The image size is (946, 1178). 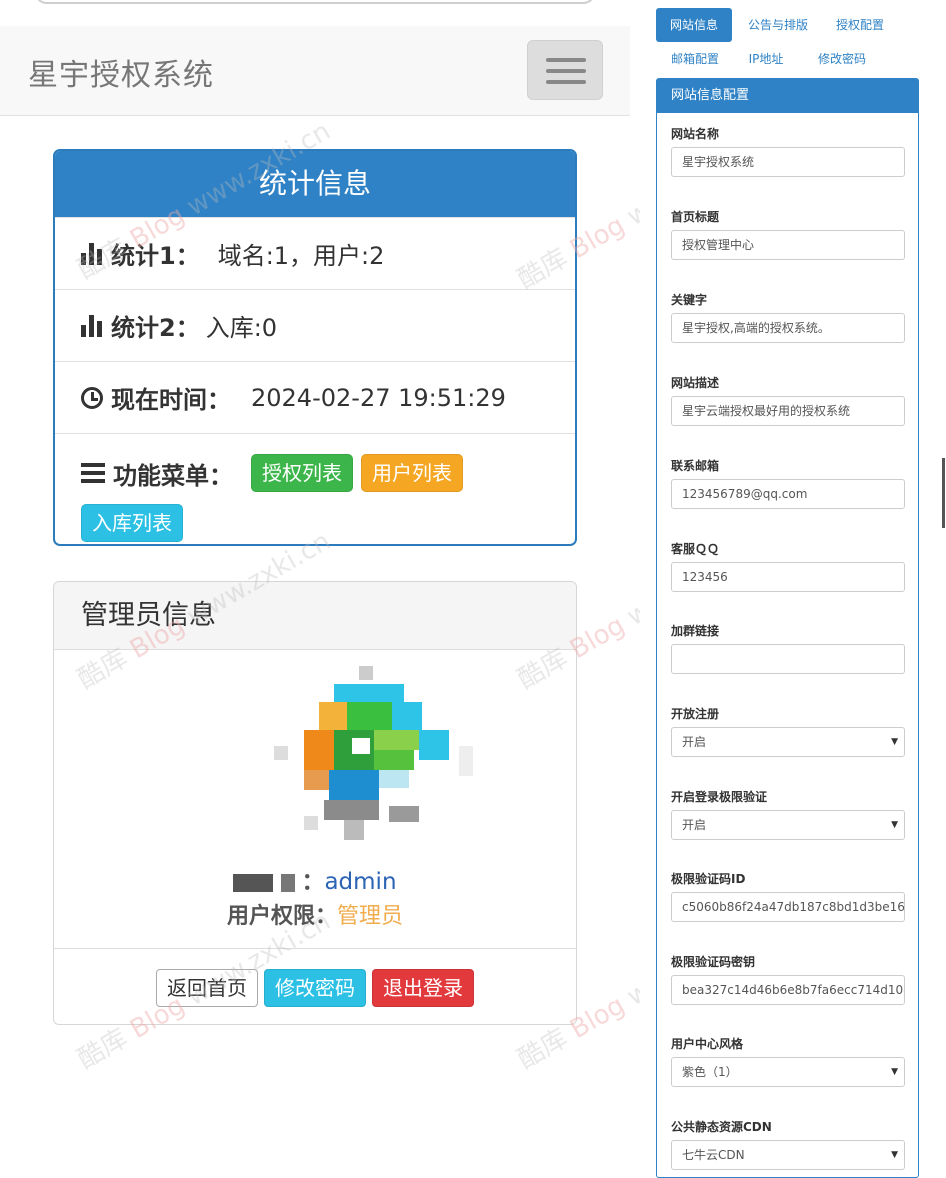 I want to click on field-geetest-id: 极限验证码ID c5060b86f24a47db187c8bd1d3be163, so click(x=788, y=896).